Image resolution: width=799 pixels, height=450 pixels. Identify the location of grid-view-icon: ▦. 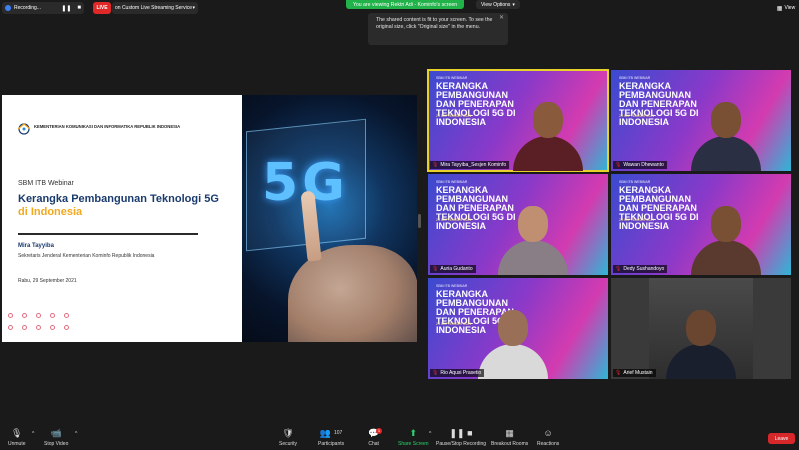
(779, 8).